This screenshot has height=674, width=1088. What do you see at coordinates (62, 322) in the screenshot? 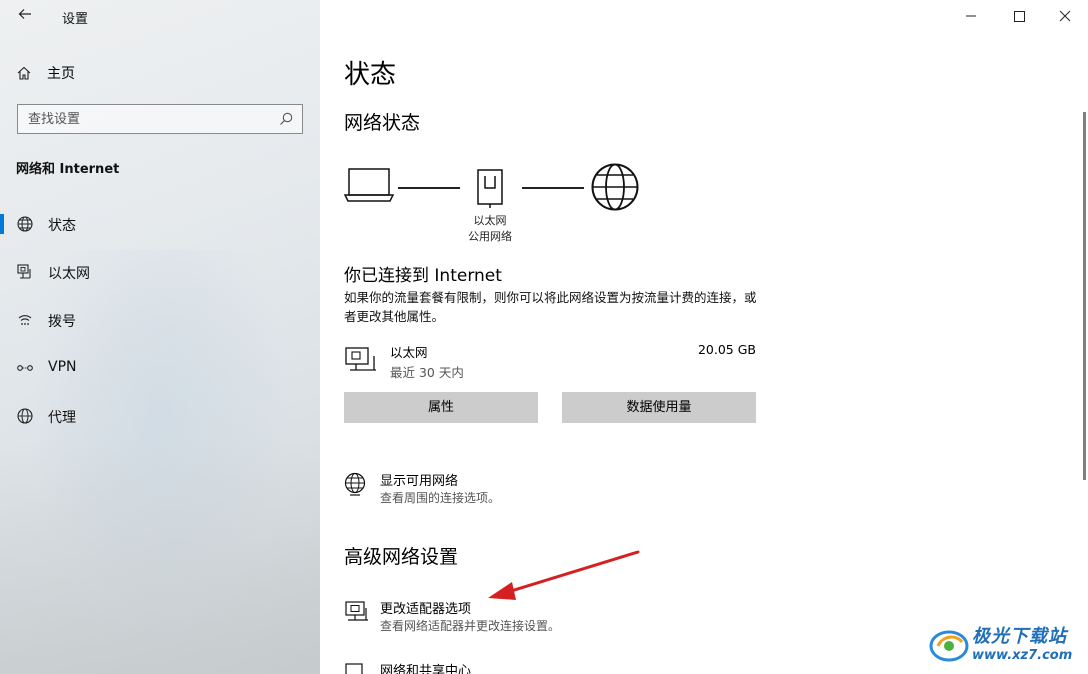
I see `sidebar-item-label: 拨号` at bounding box center [62, 322].